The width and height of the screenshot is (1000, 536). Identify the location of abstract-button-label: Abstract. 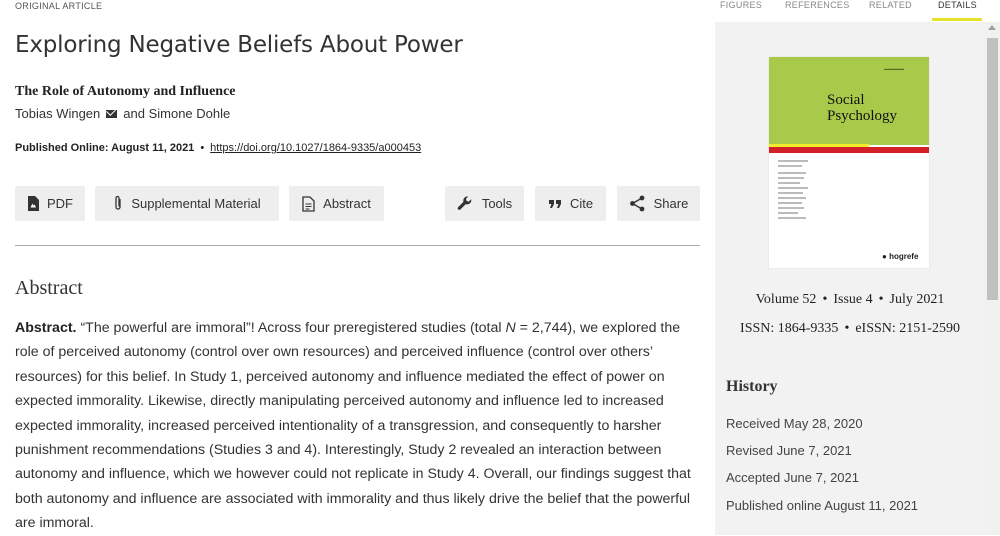
(347, 203).